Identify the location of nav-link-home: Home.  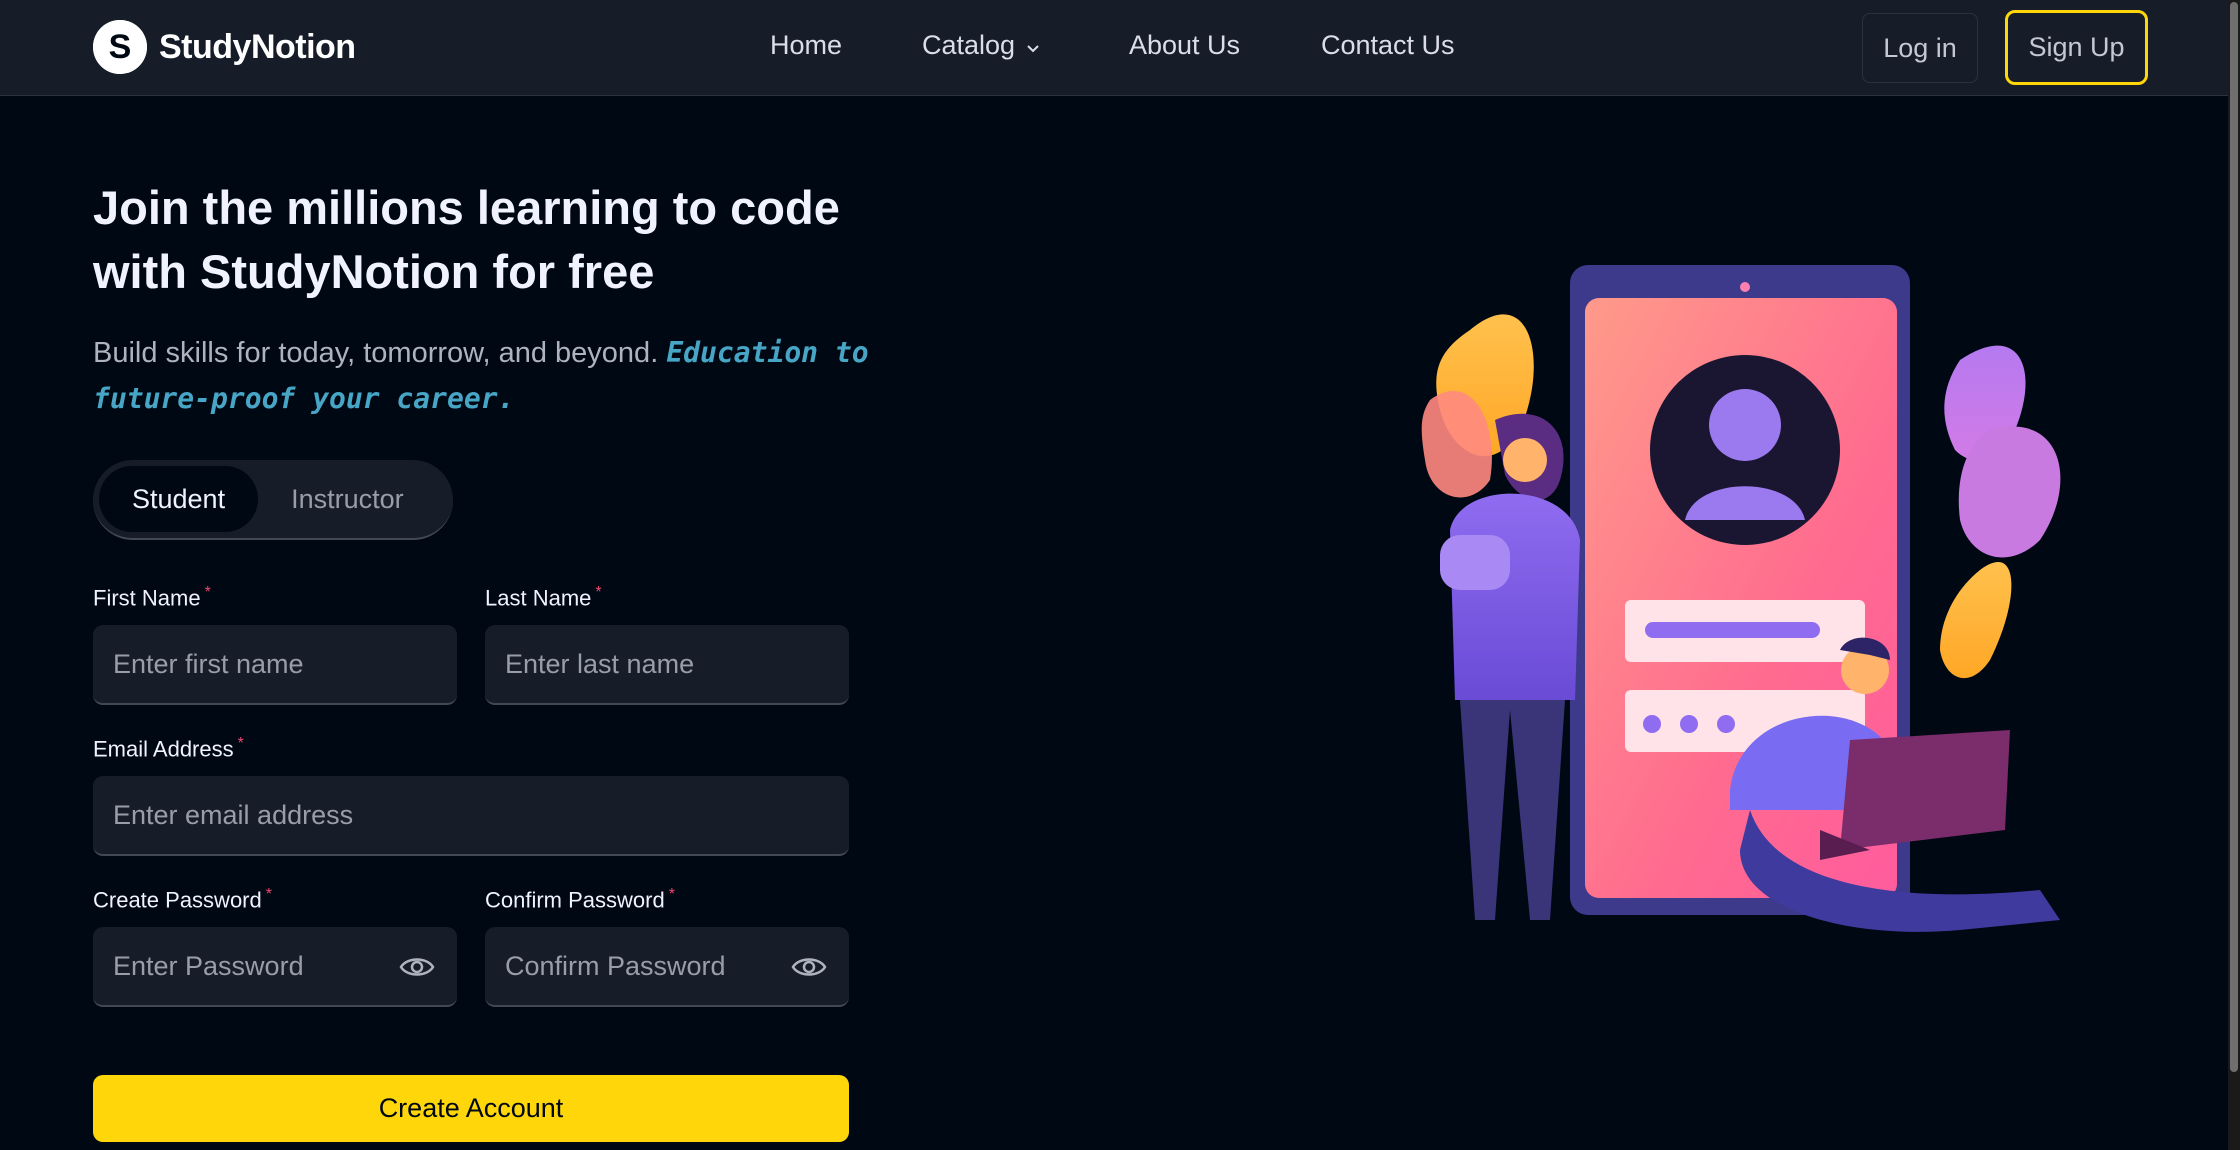
(806, 45).